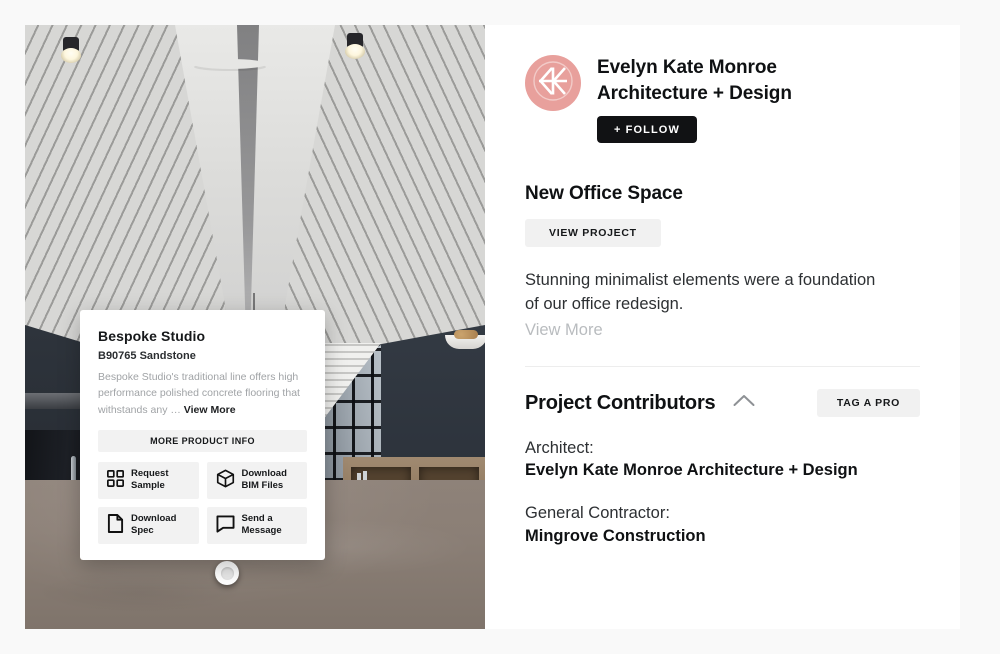 This screenshot has height=654, width=1000. What do you see at coordinates (559, 448) in the screenshot?
I see `contributor-role: Architect:` at bounding box center [559, 448].